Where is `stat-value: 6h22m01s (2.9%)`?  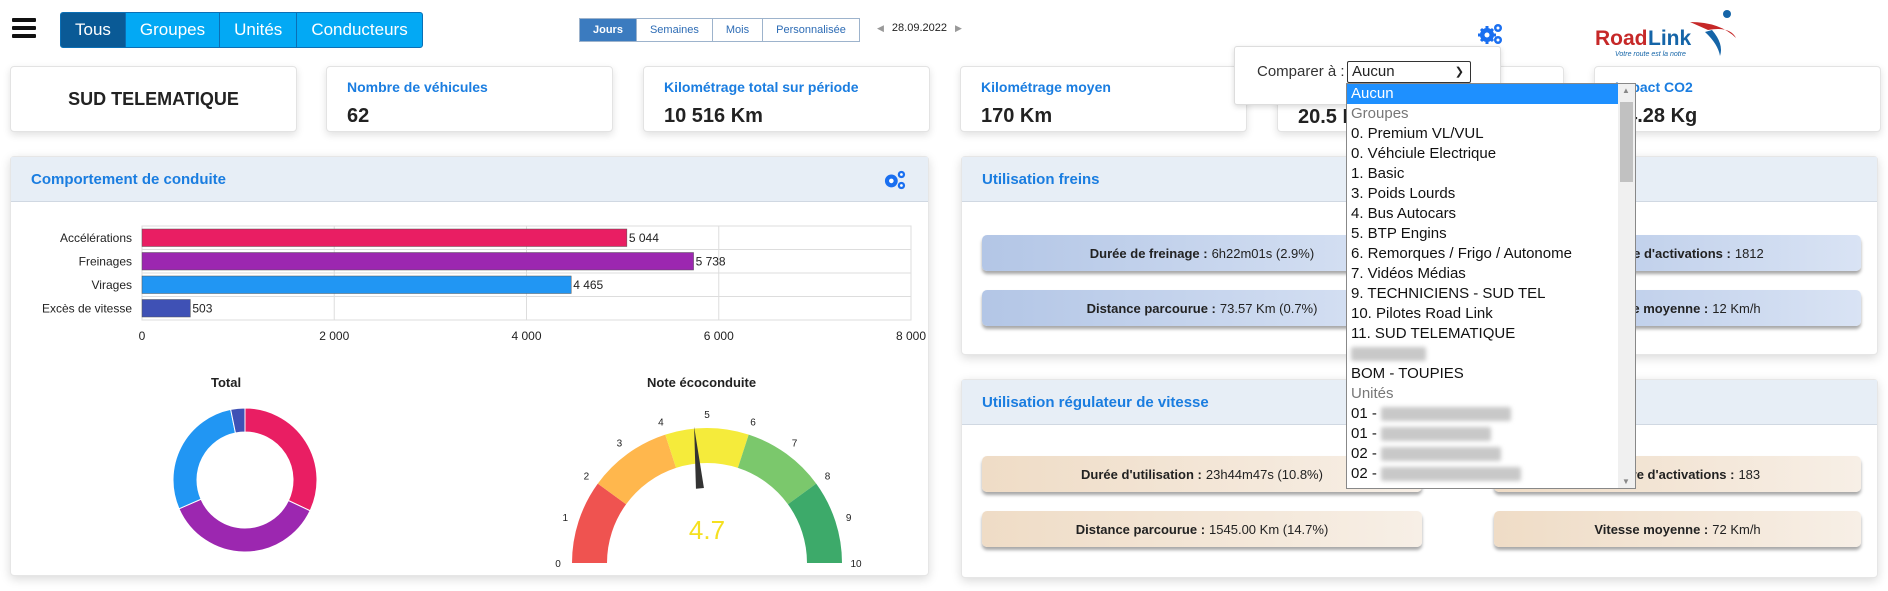
stat-value: 6h22m01s (2.9%) is located at coordinates (1263, 253).